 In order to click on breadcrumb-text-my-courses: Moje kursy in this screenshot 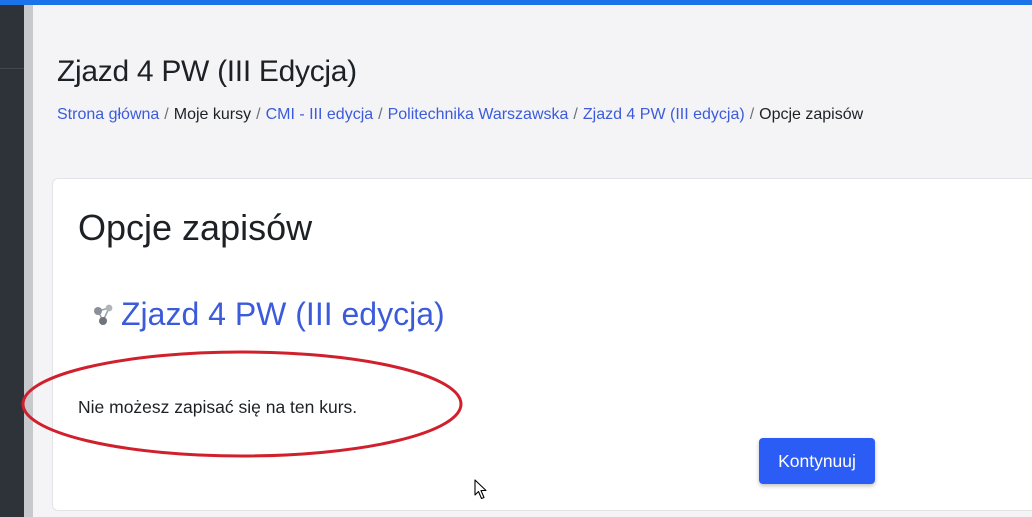, I will do `click(212, 114)`.